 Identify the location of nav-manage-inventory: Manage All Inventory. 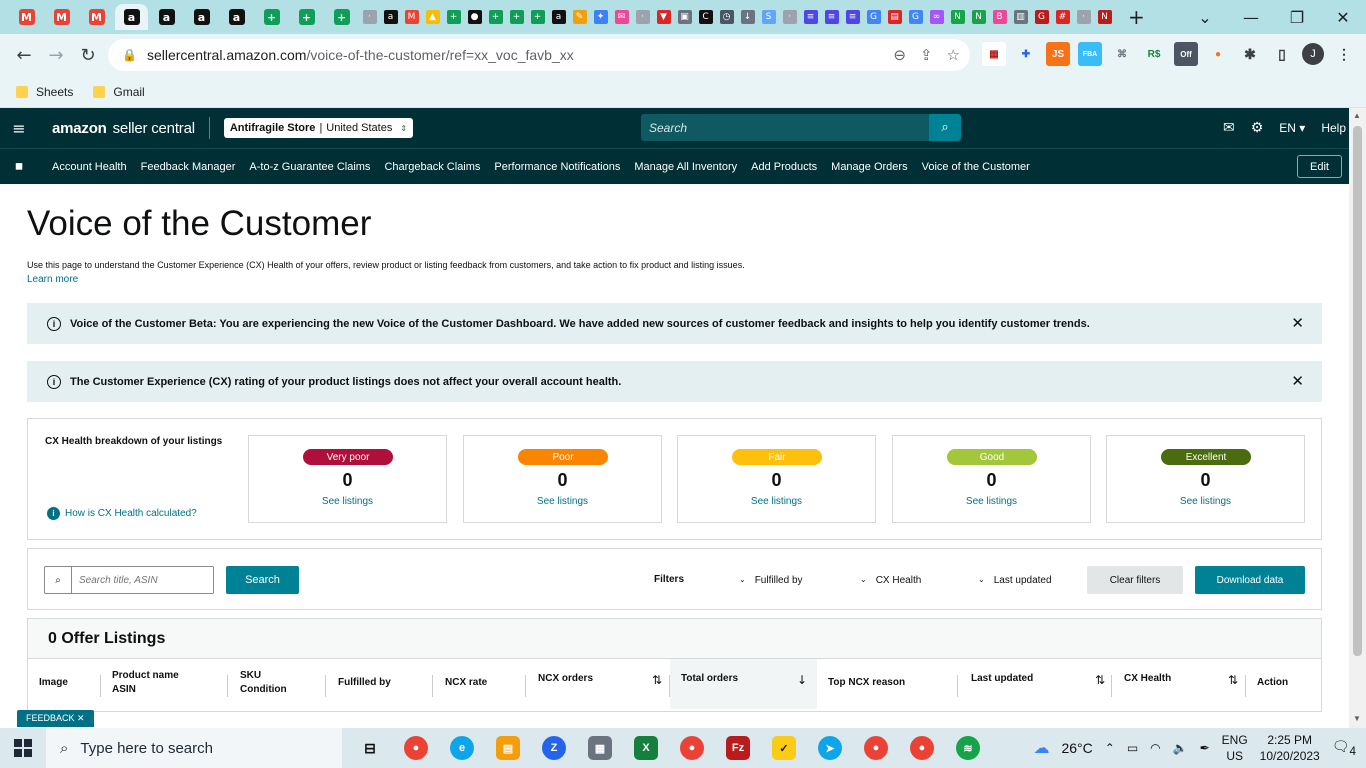
(685, 167).